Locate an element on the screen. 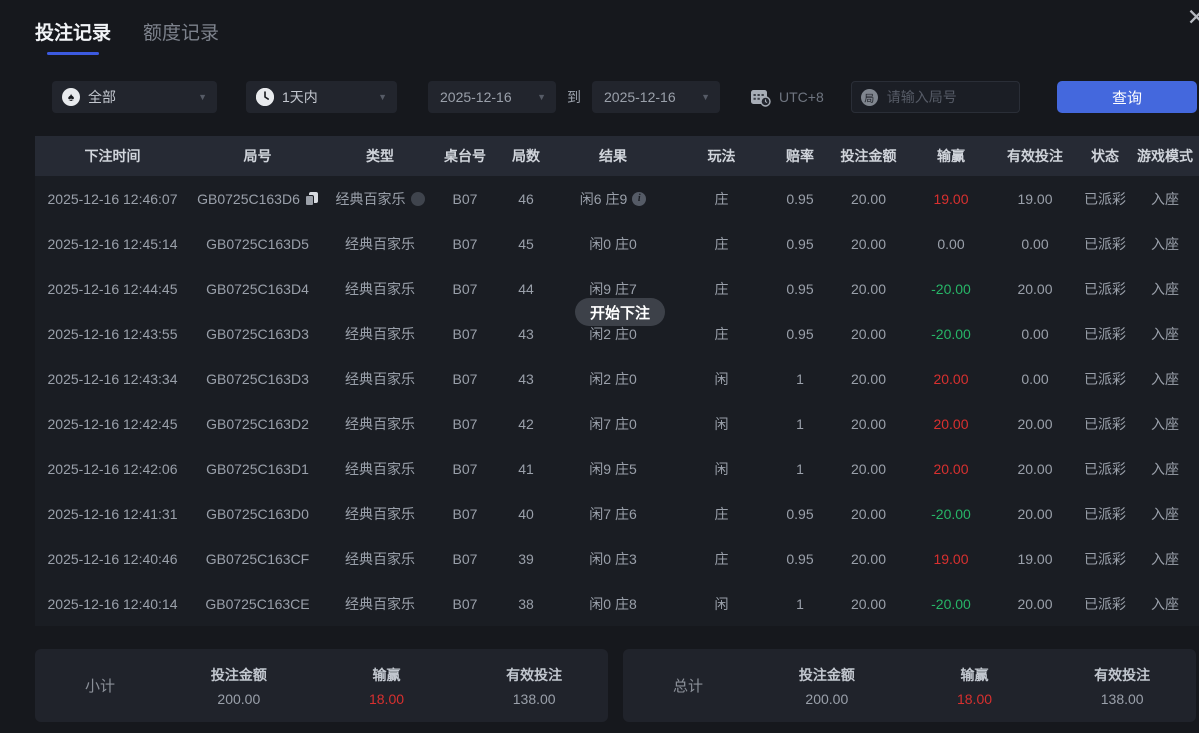  type-help-icon is located at coordinates (417, 198).